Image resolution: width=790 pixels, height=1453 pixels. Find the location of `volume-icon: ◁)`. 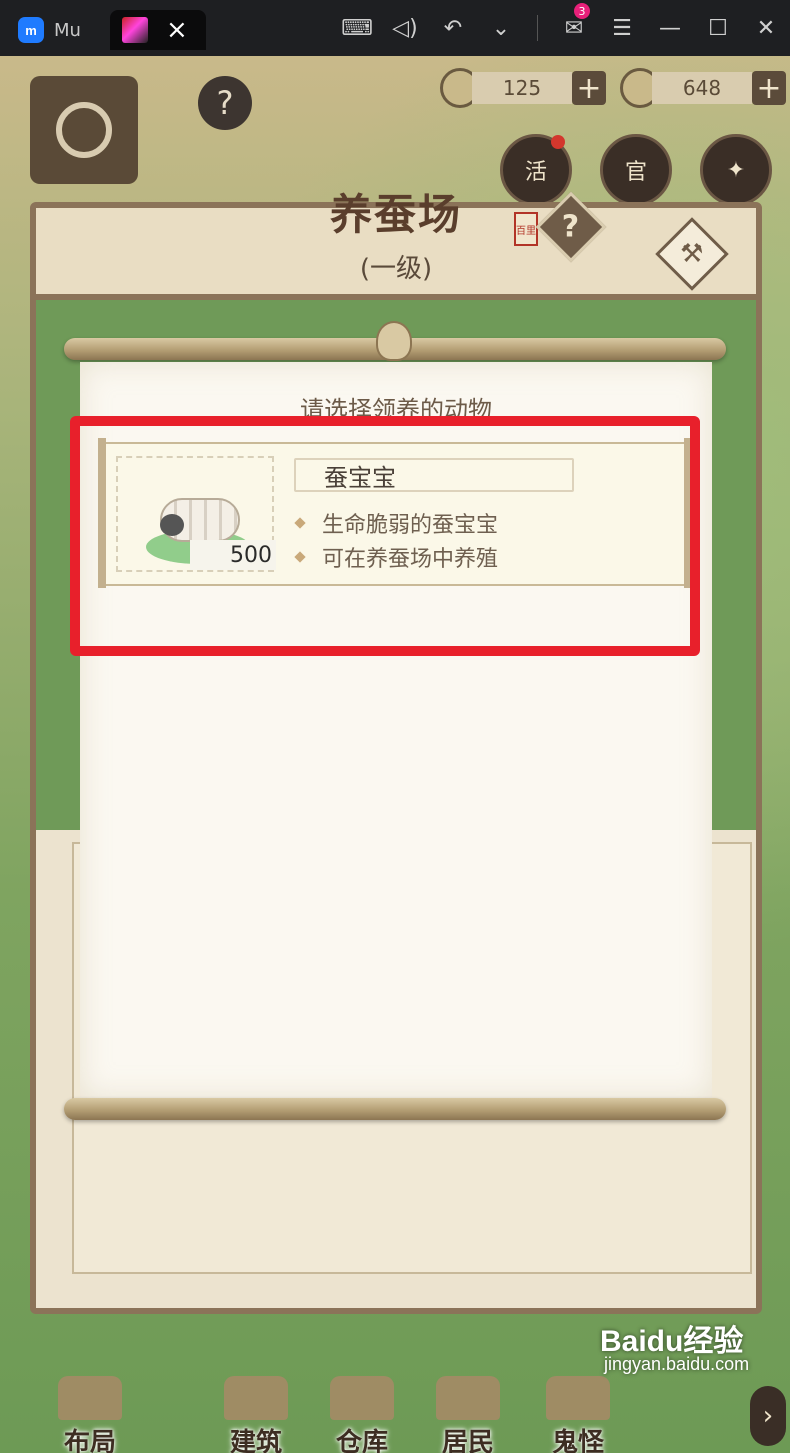

volume-icon: ◁) is located at coordinates (405, 28).